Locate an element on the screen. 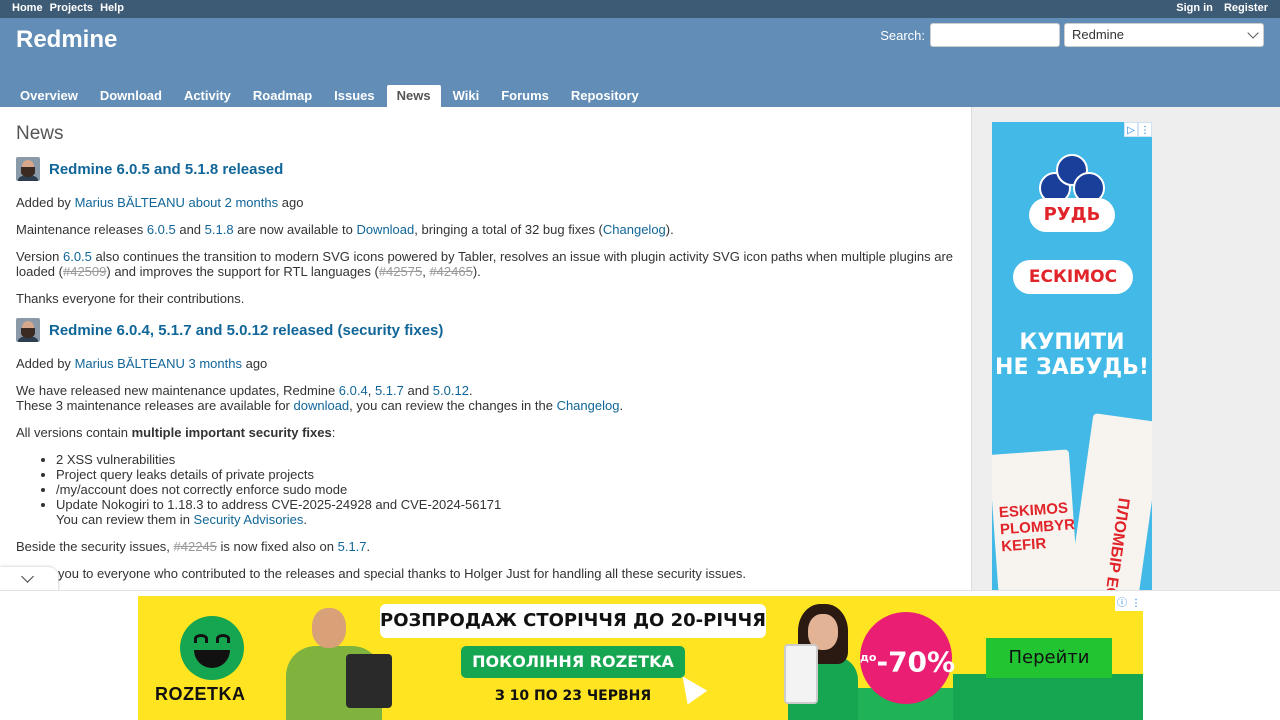 The image size is (1280, 720). version-link: 6.0.4 is located at coordinates (353, 390).